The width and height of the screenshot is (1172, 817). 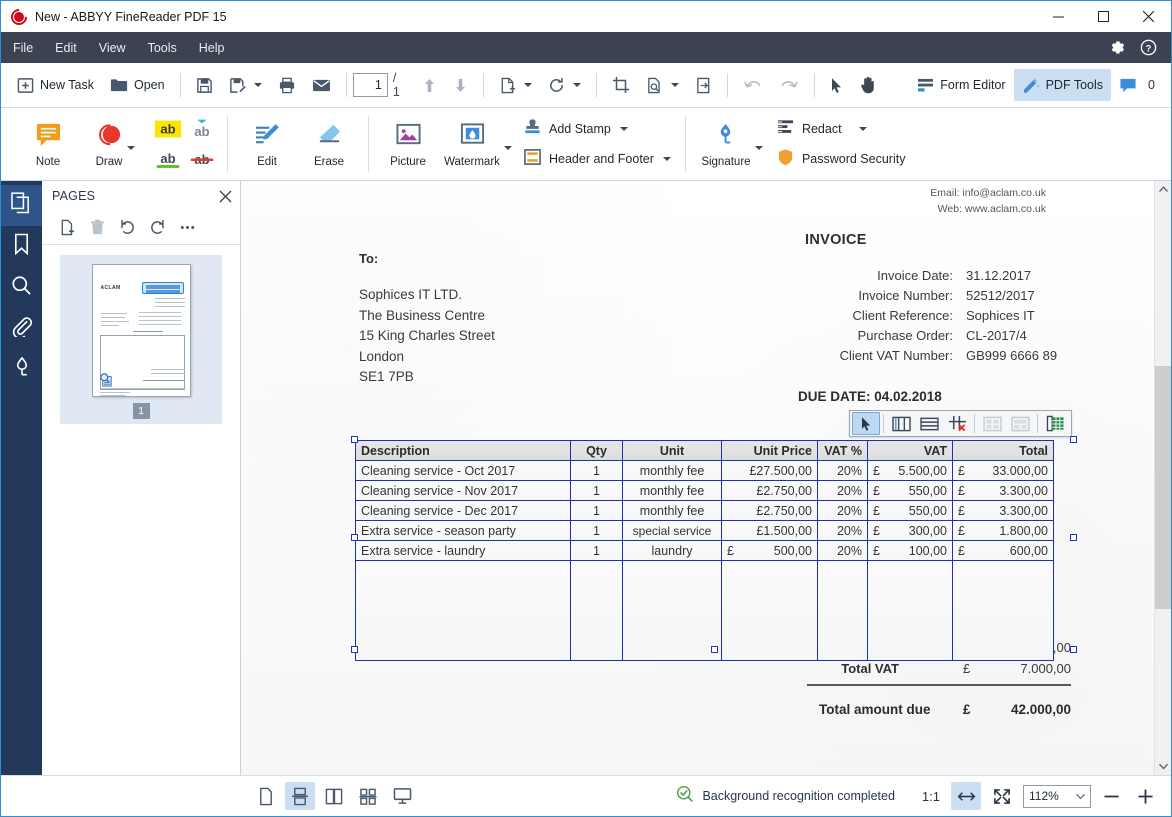 What do you see at coordinates (287, 85) in the screenshot?
I see `print-button` at bounding box center [287, 85].